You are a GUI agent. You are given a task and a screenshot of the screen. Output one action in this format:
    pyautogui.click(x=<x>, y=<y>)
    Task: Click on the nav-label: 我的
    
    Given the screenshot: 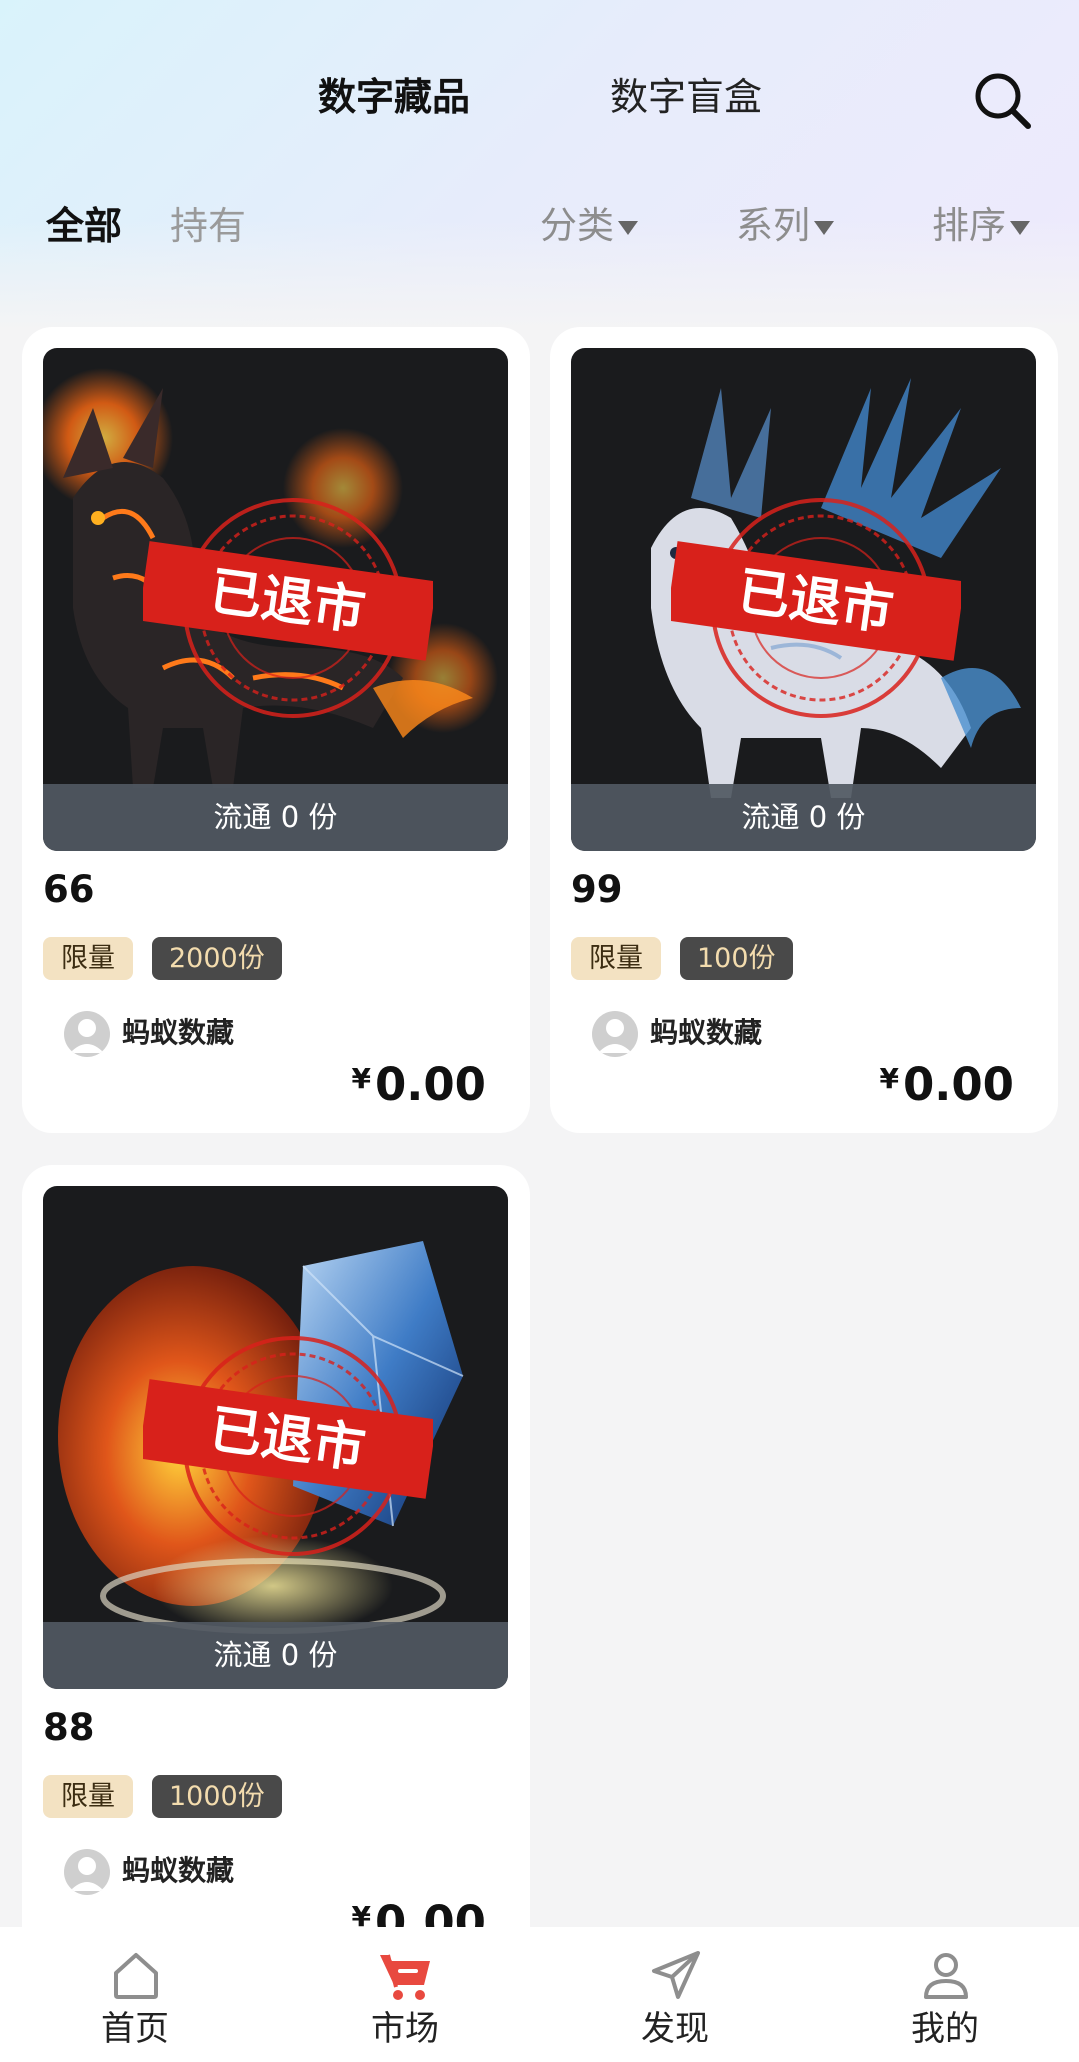 What is the action you would take?
    pyautogui.click(x=945, y=2029)
    